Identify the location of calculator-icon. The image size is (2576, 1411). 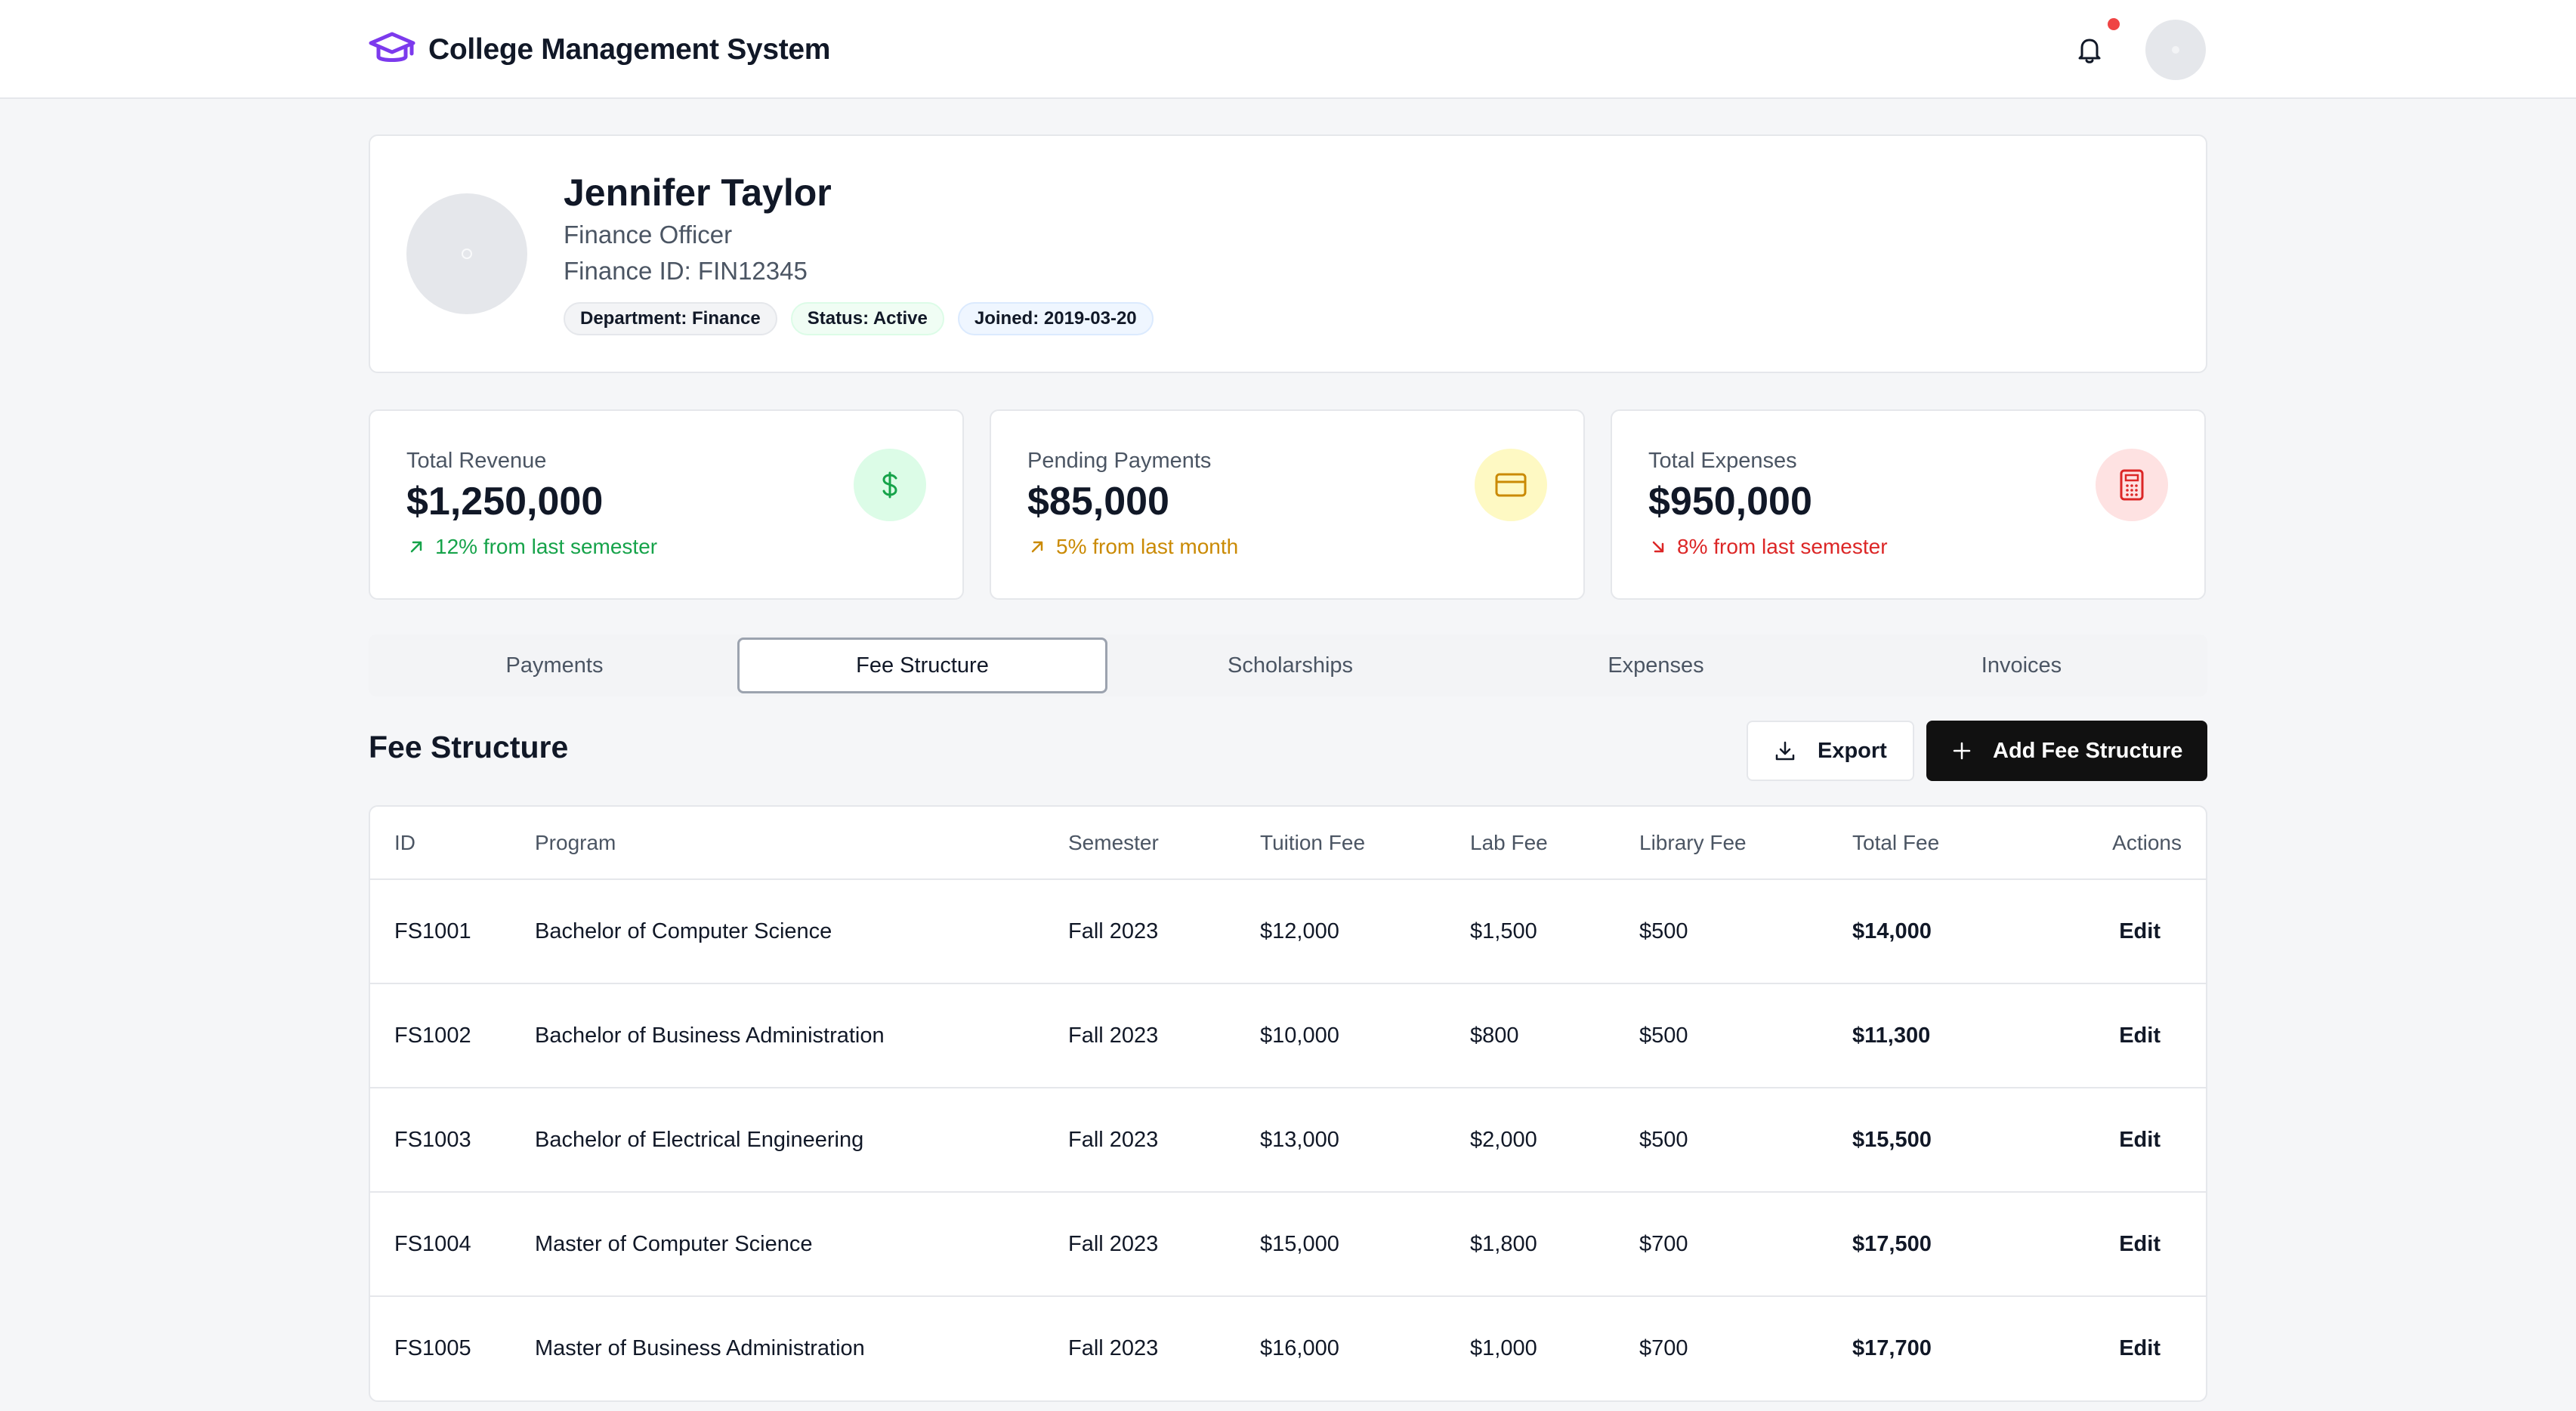
(2132, 485).